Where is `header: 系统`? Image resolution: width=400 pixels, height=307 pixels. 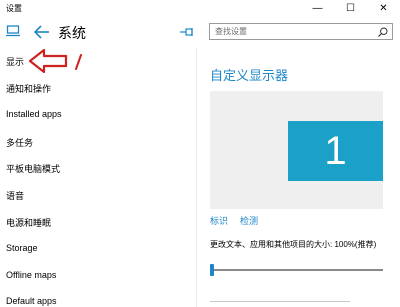
header: 系统 is located at coordinates (200, 32).